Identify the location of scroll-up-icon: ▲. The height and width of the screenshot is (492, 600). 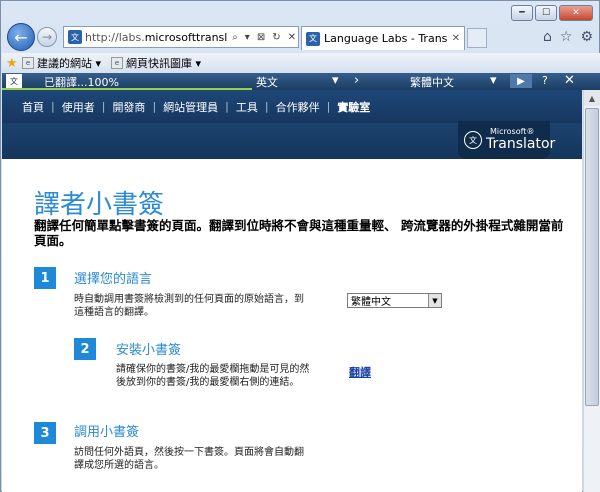
(592, 98).